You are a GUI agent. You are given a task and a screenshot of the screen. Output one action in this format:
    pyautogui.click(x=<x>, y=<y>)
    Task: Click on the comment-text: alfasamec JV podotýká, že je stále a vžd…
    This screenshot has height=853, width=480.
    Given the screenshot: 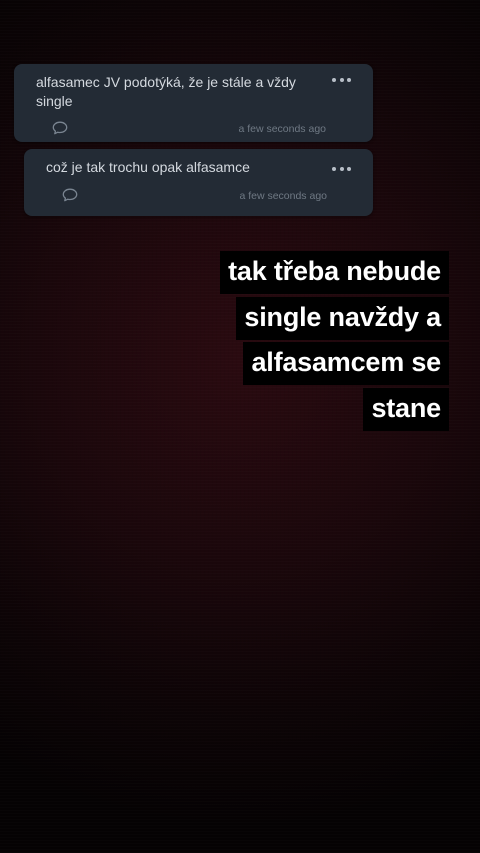 What is the action you would take?
    pyautogui.click(x=166, y=91)
    